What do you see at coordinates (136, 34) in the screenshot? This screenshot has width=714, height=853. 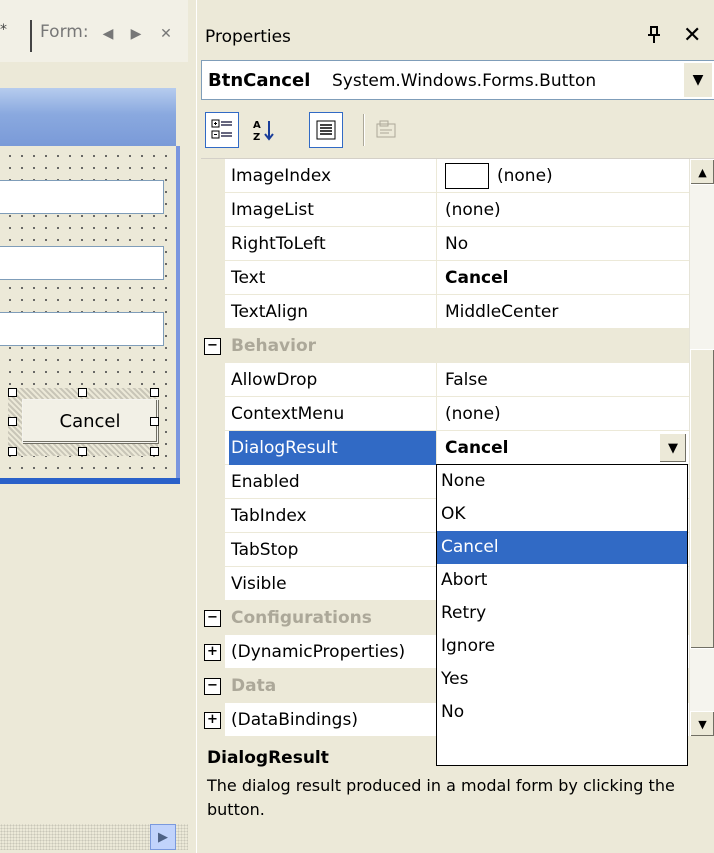 I see `scroll-tabs-right-icon: ▶` at bounding box center [136, 34].